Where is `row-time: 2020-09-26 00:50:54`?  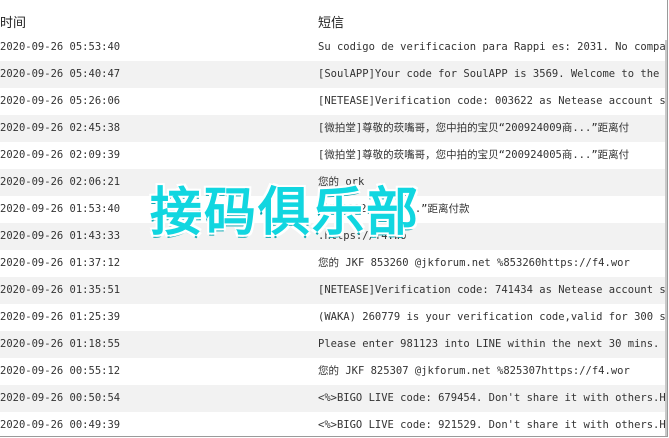
row-time: 2020-09-26 00:50:54 is located at coordinates (60, 398).